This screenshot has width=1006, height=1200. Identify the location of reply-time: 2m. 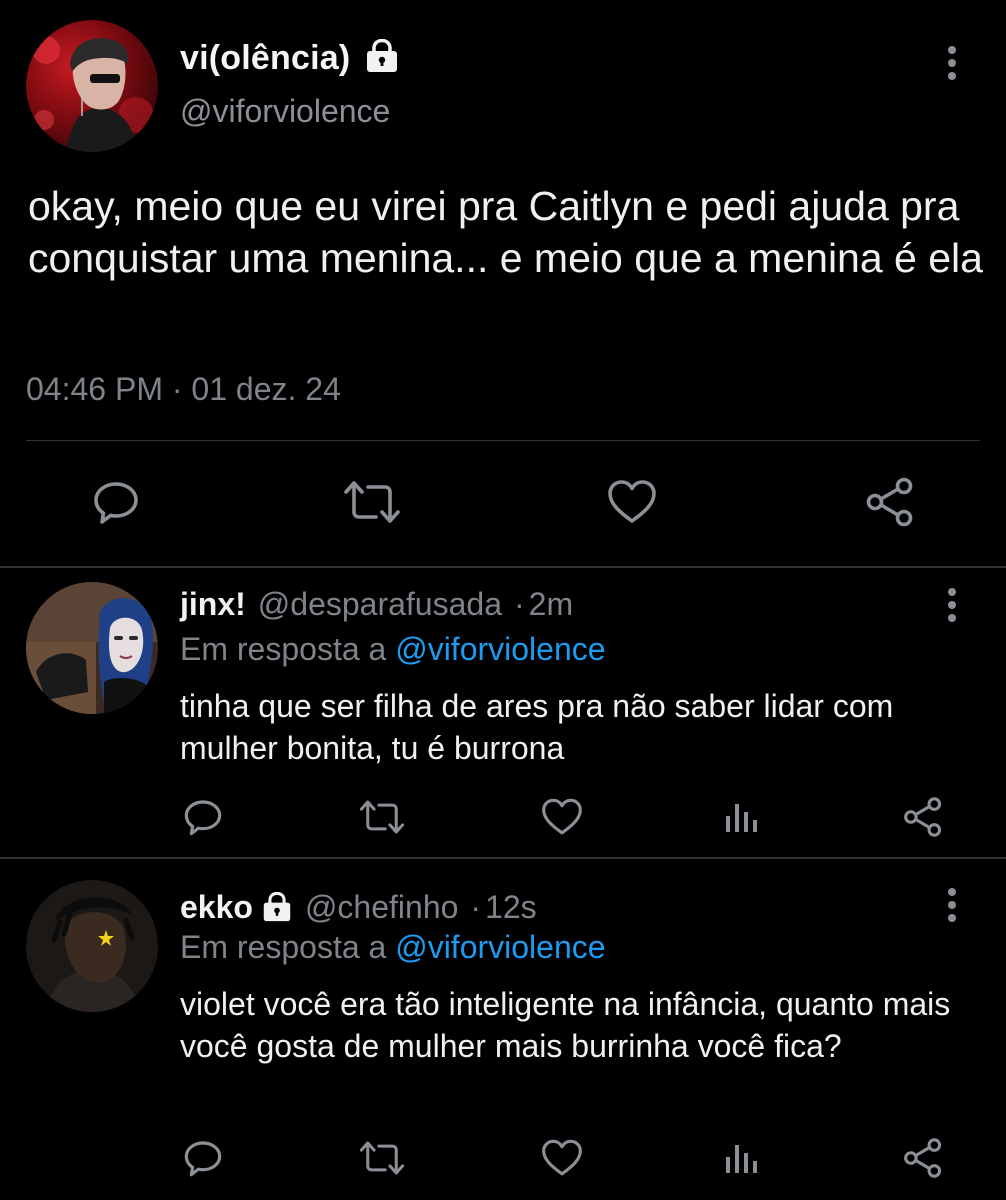
(551, 604).